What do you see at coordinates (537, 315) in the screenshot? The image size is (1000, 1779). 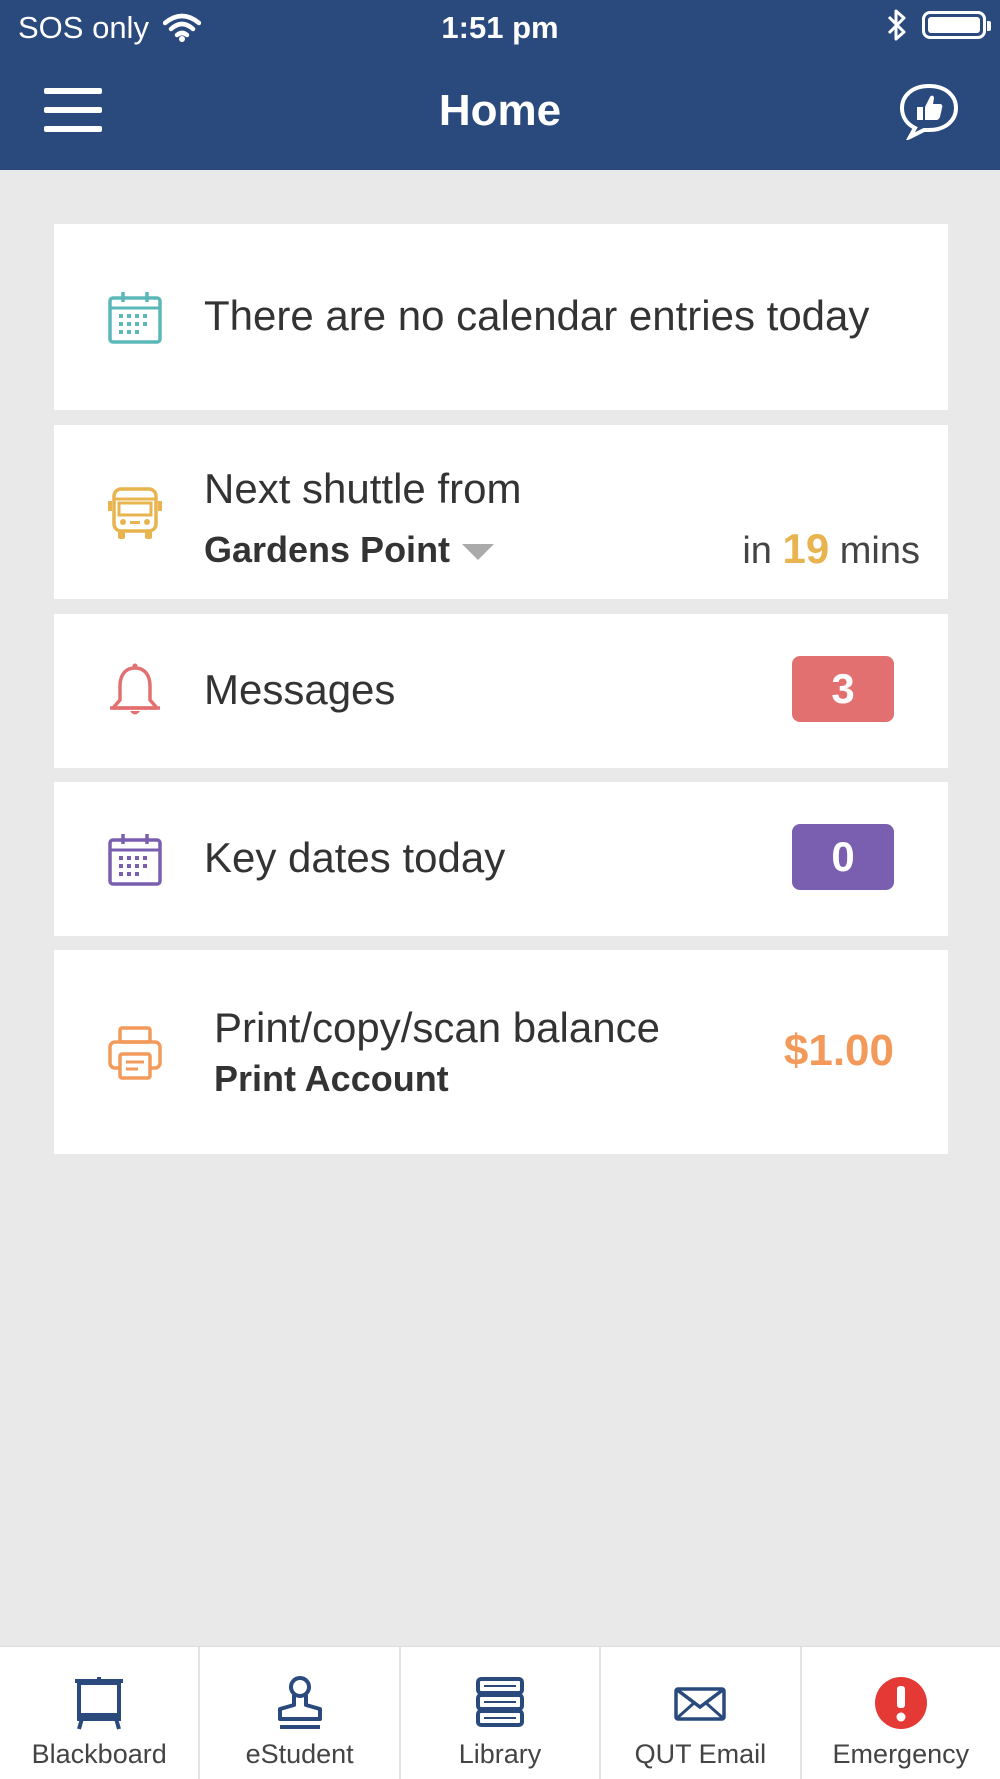 I see `calendar-empty-text: There are no calendar entries today` at bounding box center [537, 315].